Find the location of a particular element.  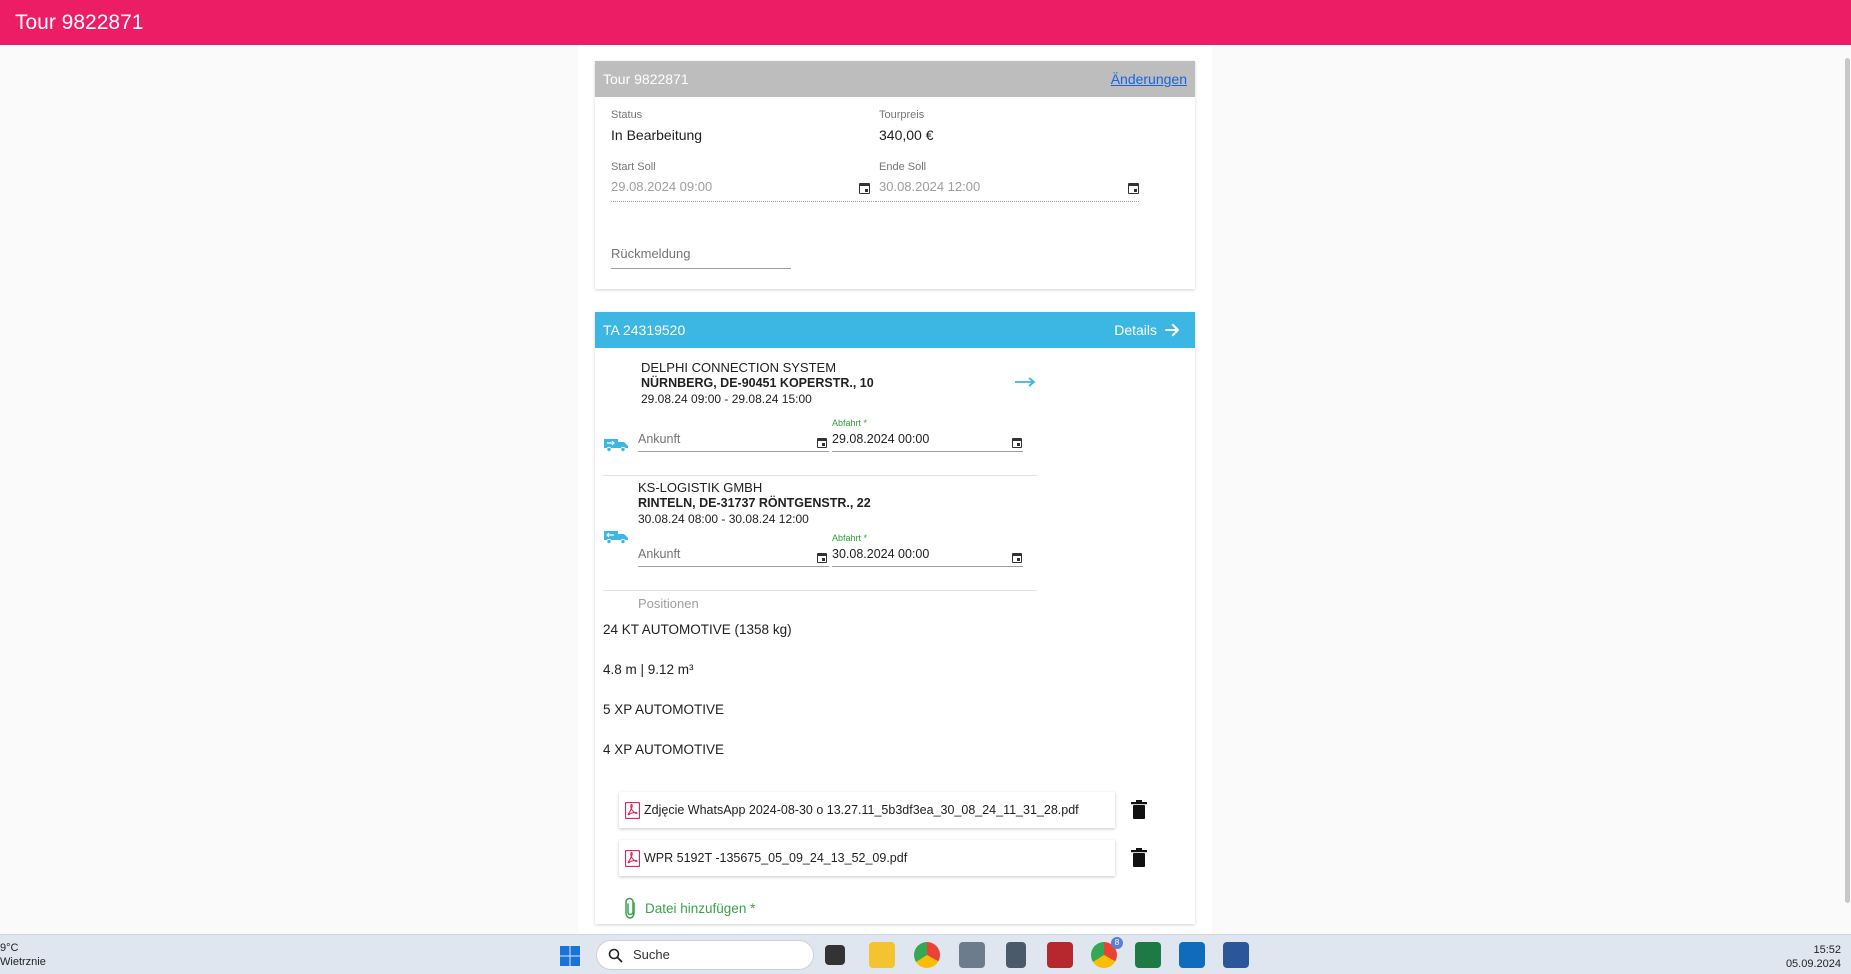

weather-temperature: 9°C is located at coordinates (9, 948).